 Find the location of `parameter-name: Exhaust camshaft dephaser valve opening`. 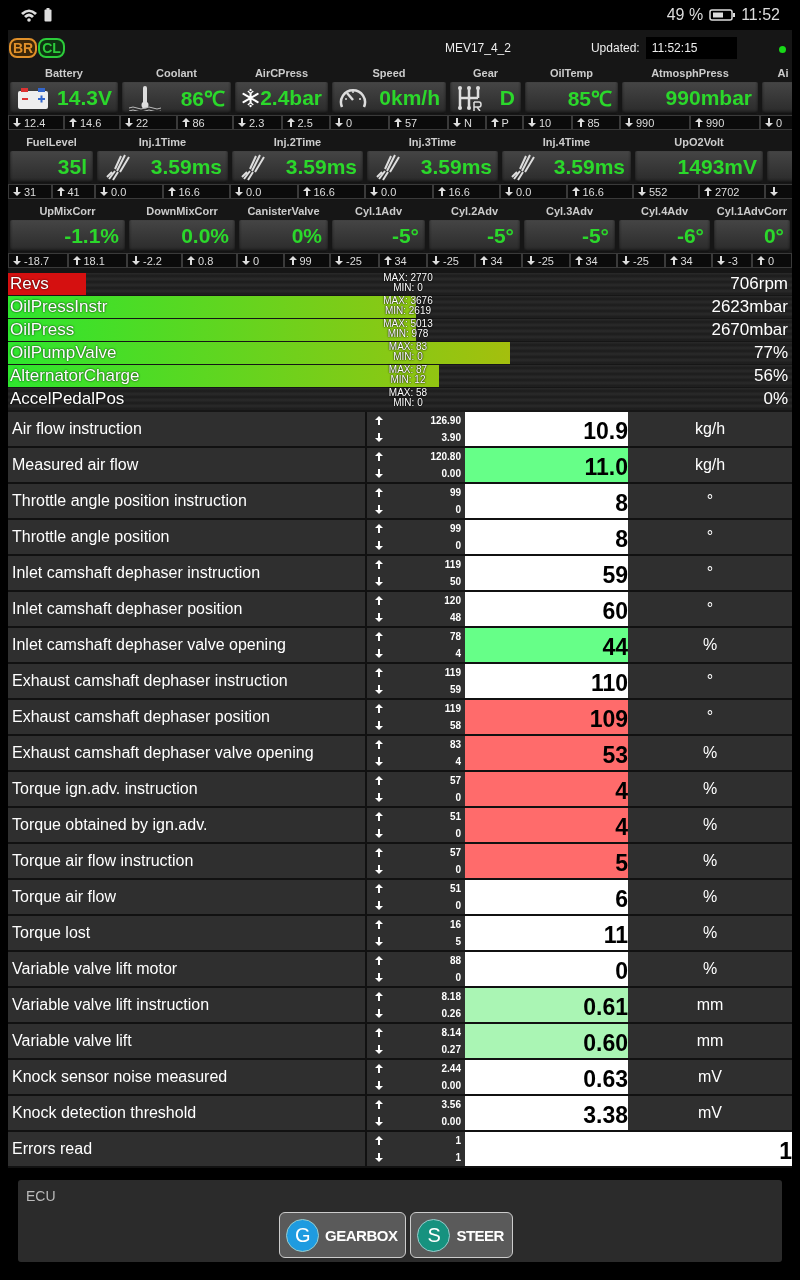

parameter-name: Exhaust camshaft dephaser valve opening is located at coordinates (187, 753).